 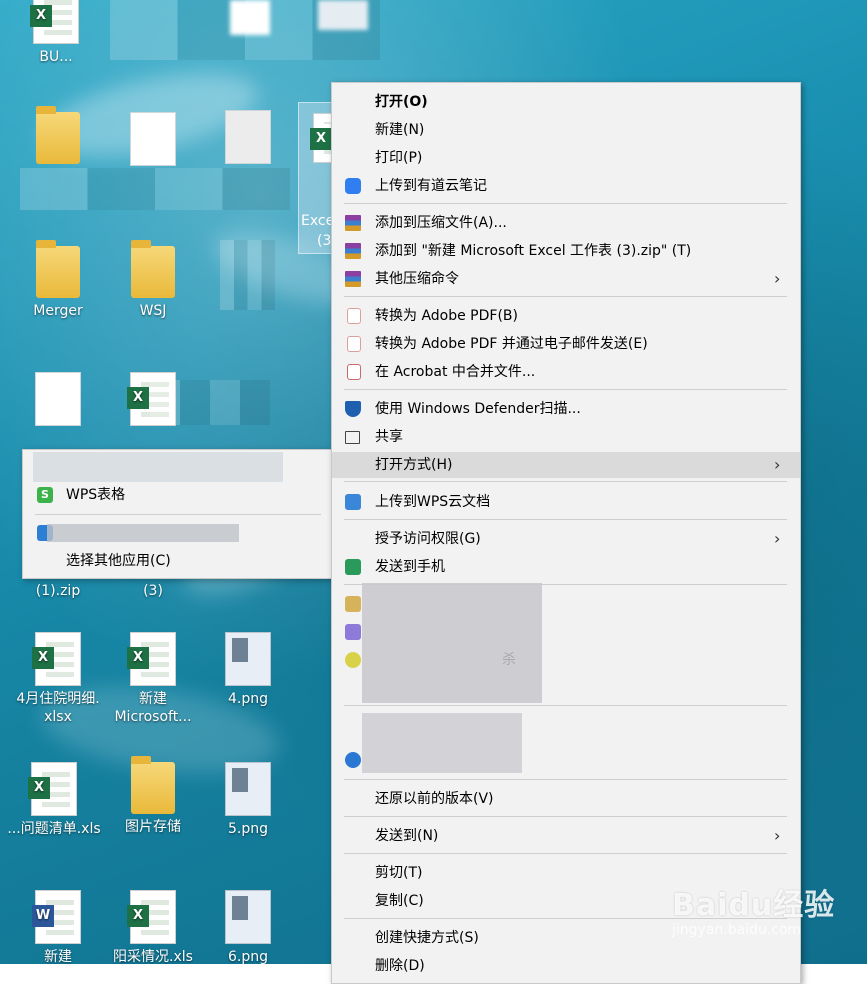 I want to click on windows-defender-icon, so click(x=353, y=409).